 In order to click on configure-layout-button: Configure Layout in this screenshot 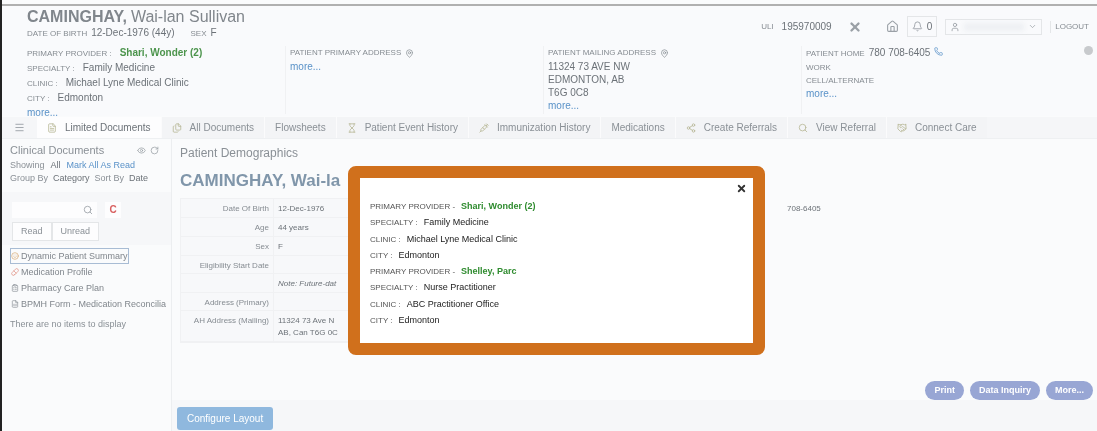, I will do `click(225, 418)`.